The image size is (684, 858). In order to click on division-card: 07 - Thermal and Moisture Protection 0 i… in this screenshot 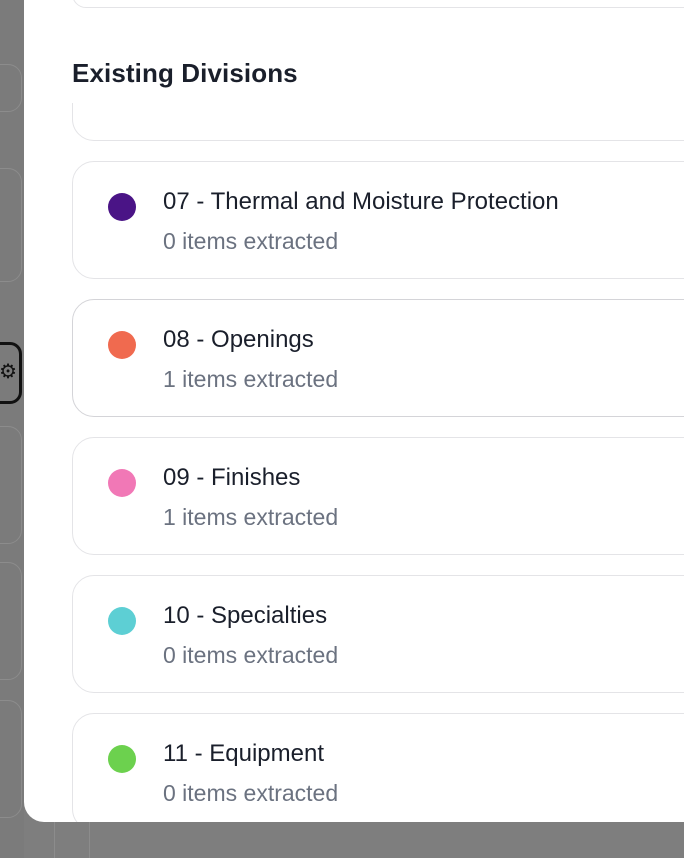, I will do `click(378, 220)`.